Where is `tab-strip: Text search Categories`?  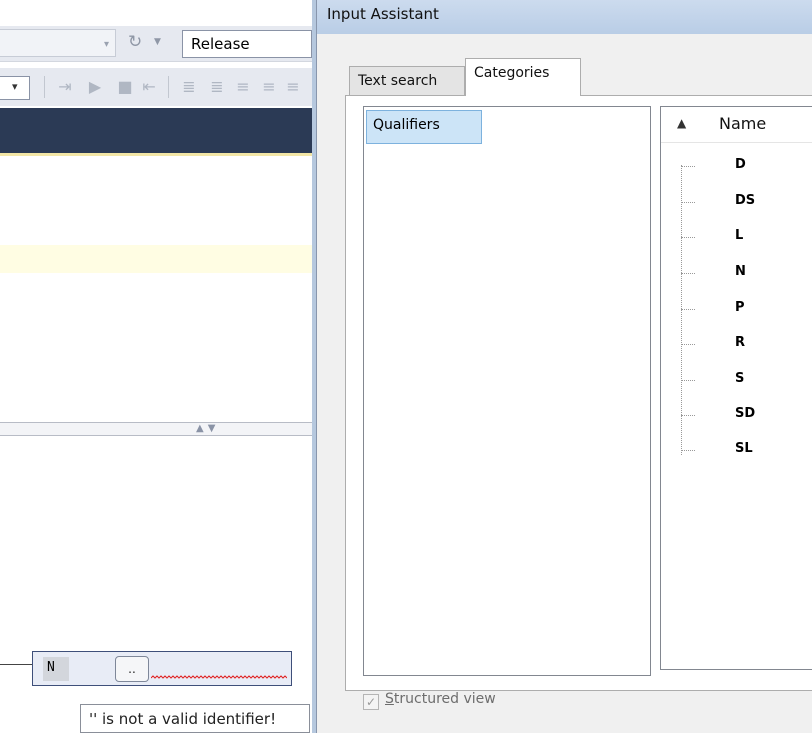 tab-strip: Text search Categories is located at coordinates (564, 76).